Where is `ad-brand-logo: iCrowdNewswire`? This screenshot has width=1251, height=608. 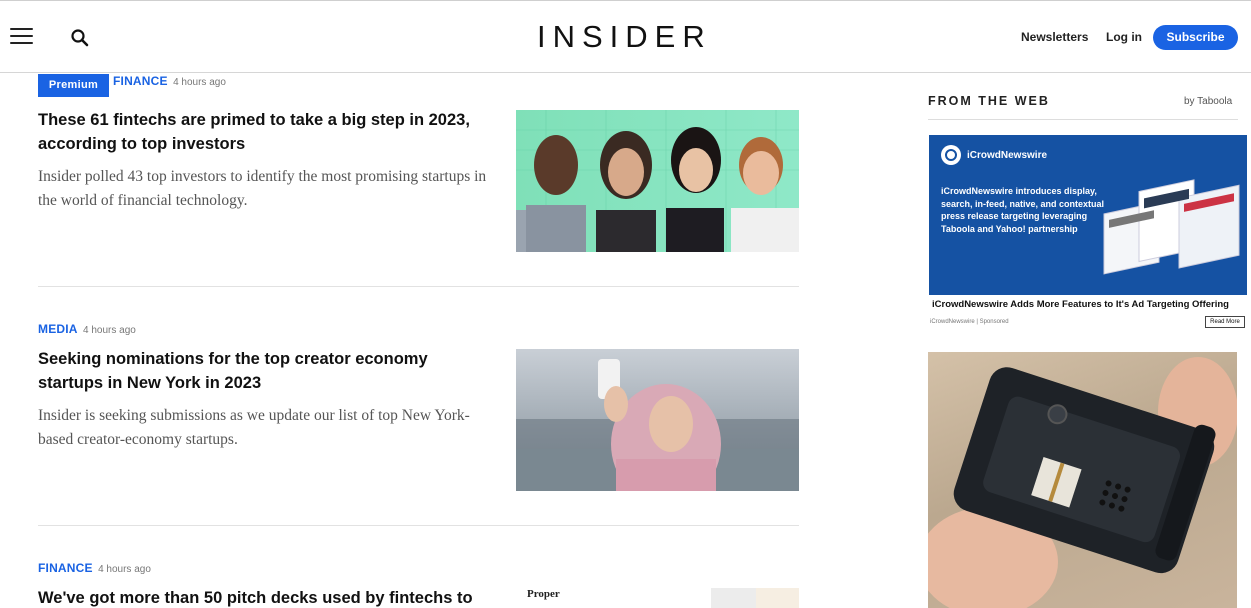
ad-brand-logo: iCrowdNewswire is located at coordinates (994, 155).